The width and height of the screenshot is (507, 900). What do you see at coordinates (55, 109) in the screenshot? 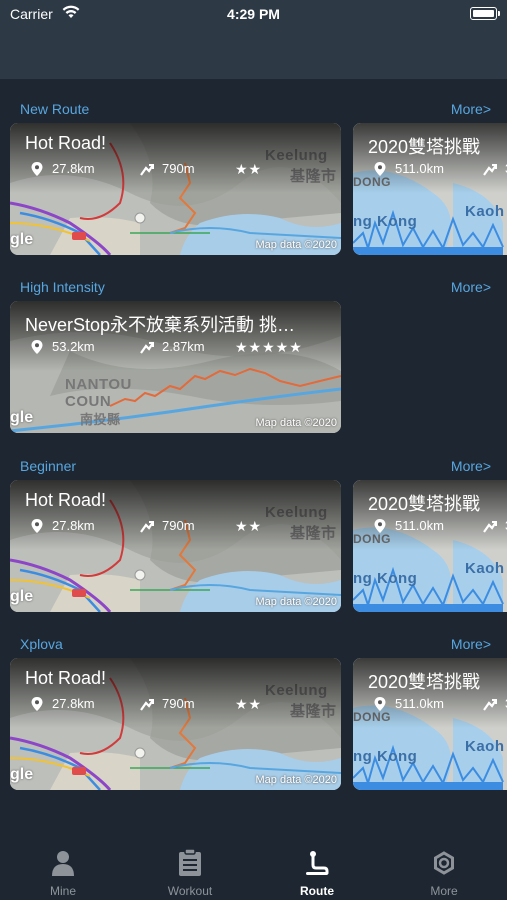
I see `section-title: New Route` at bounding box center [55, 109].